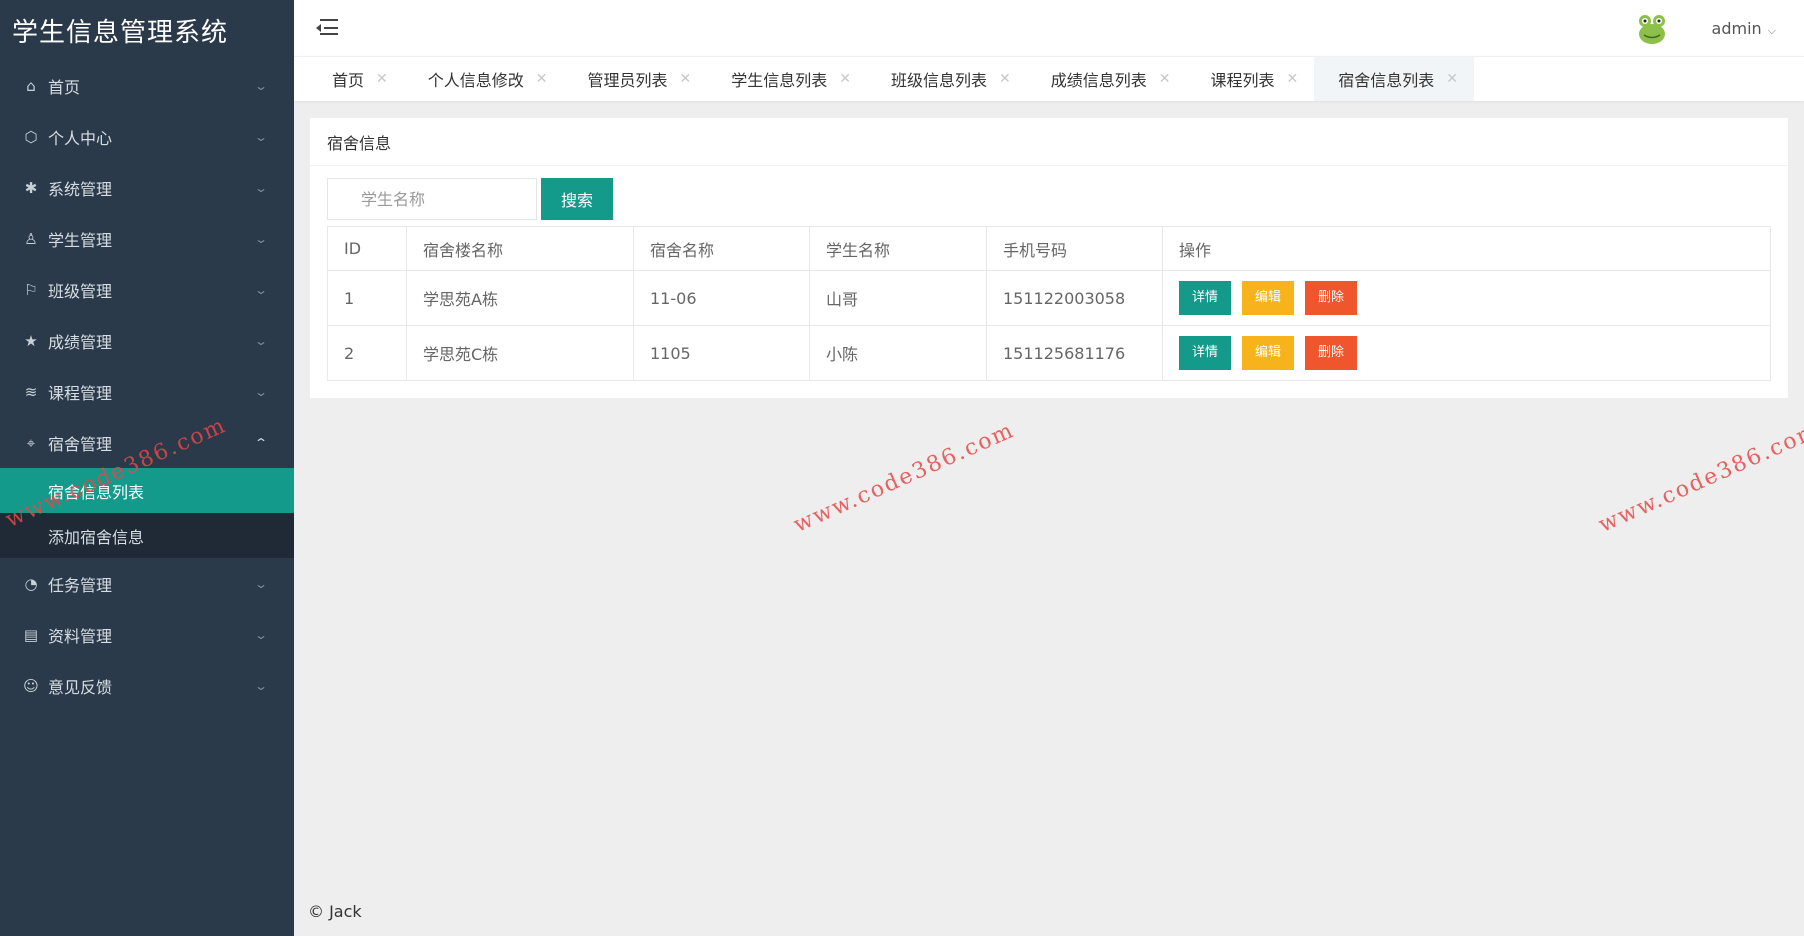 The height and width of the screenshot is (936, 1804). Describe the element at coordinates (147, 391) in the screenshot. I see `sidebar-item-courses: ≋ 课程管理 ⌄` at that location.